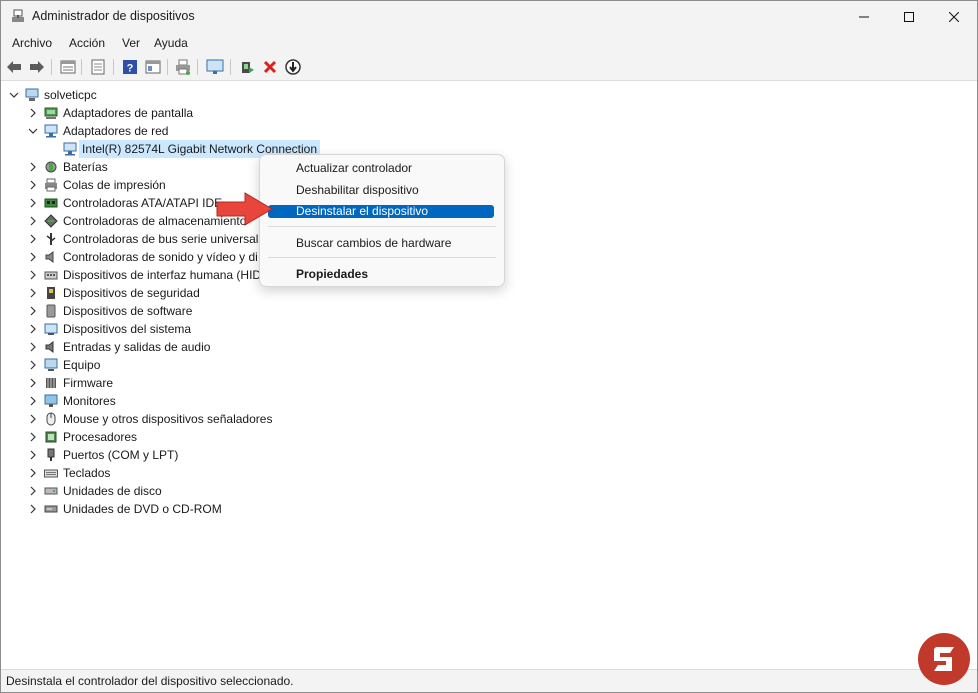 The width and height of the screenshot is (978, 693). Describe the element at coordinates (137, 221) in the screenshot. I see `tree-item: Controladoras de almacenamiento` at that location.